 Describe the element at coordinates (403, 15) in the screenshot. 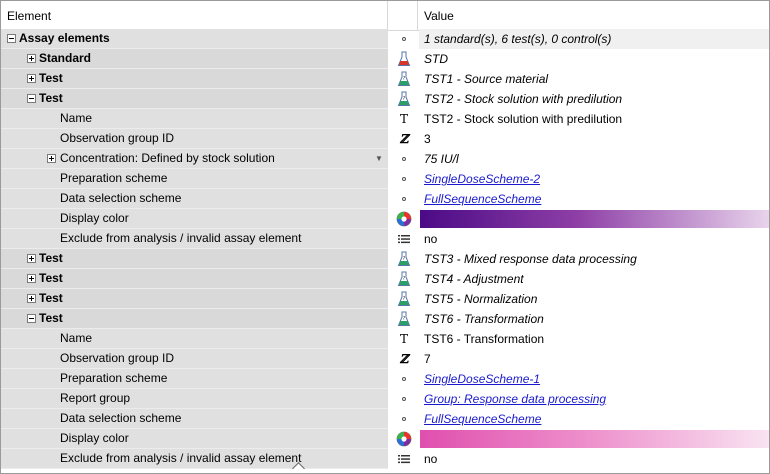

I see `icon-column-header` at that location.